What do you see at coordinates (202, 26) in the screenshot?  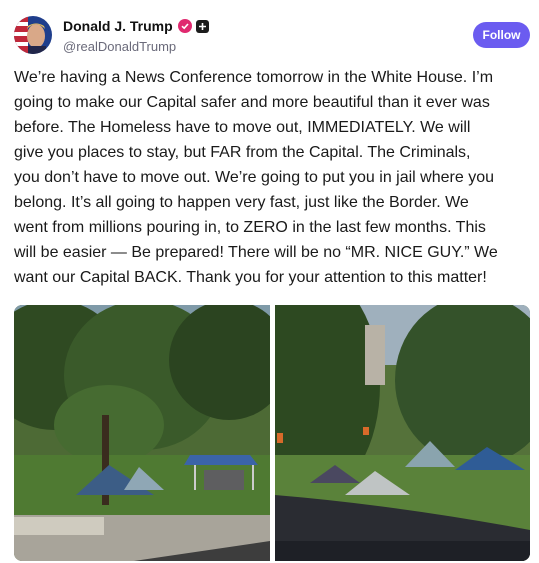 I see `affiliation-plus-icon` at bounding box center [202, 26].